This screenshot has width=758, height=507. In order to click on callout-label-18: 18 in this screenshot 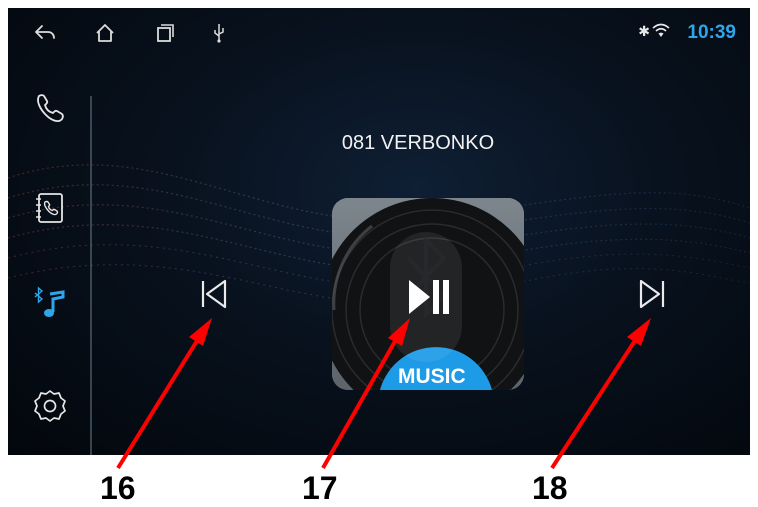, I will do `click(550, 488)`.